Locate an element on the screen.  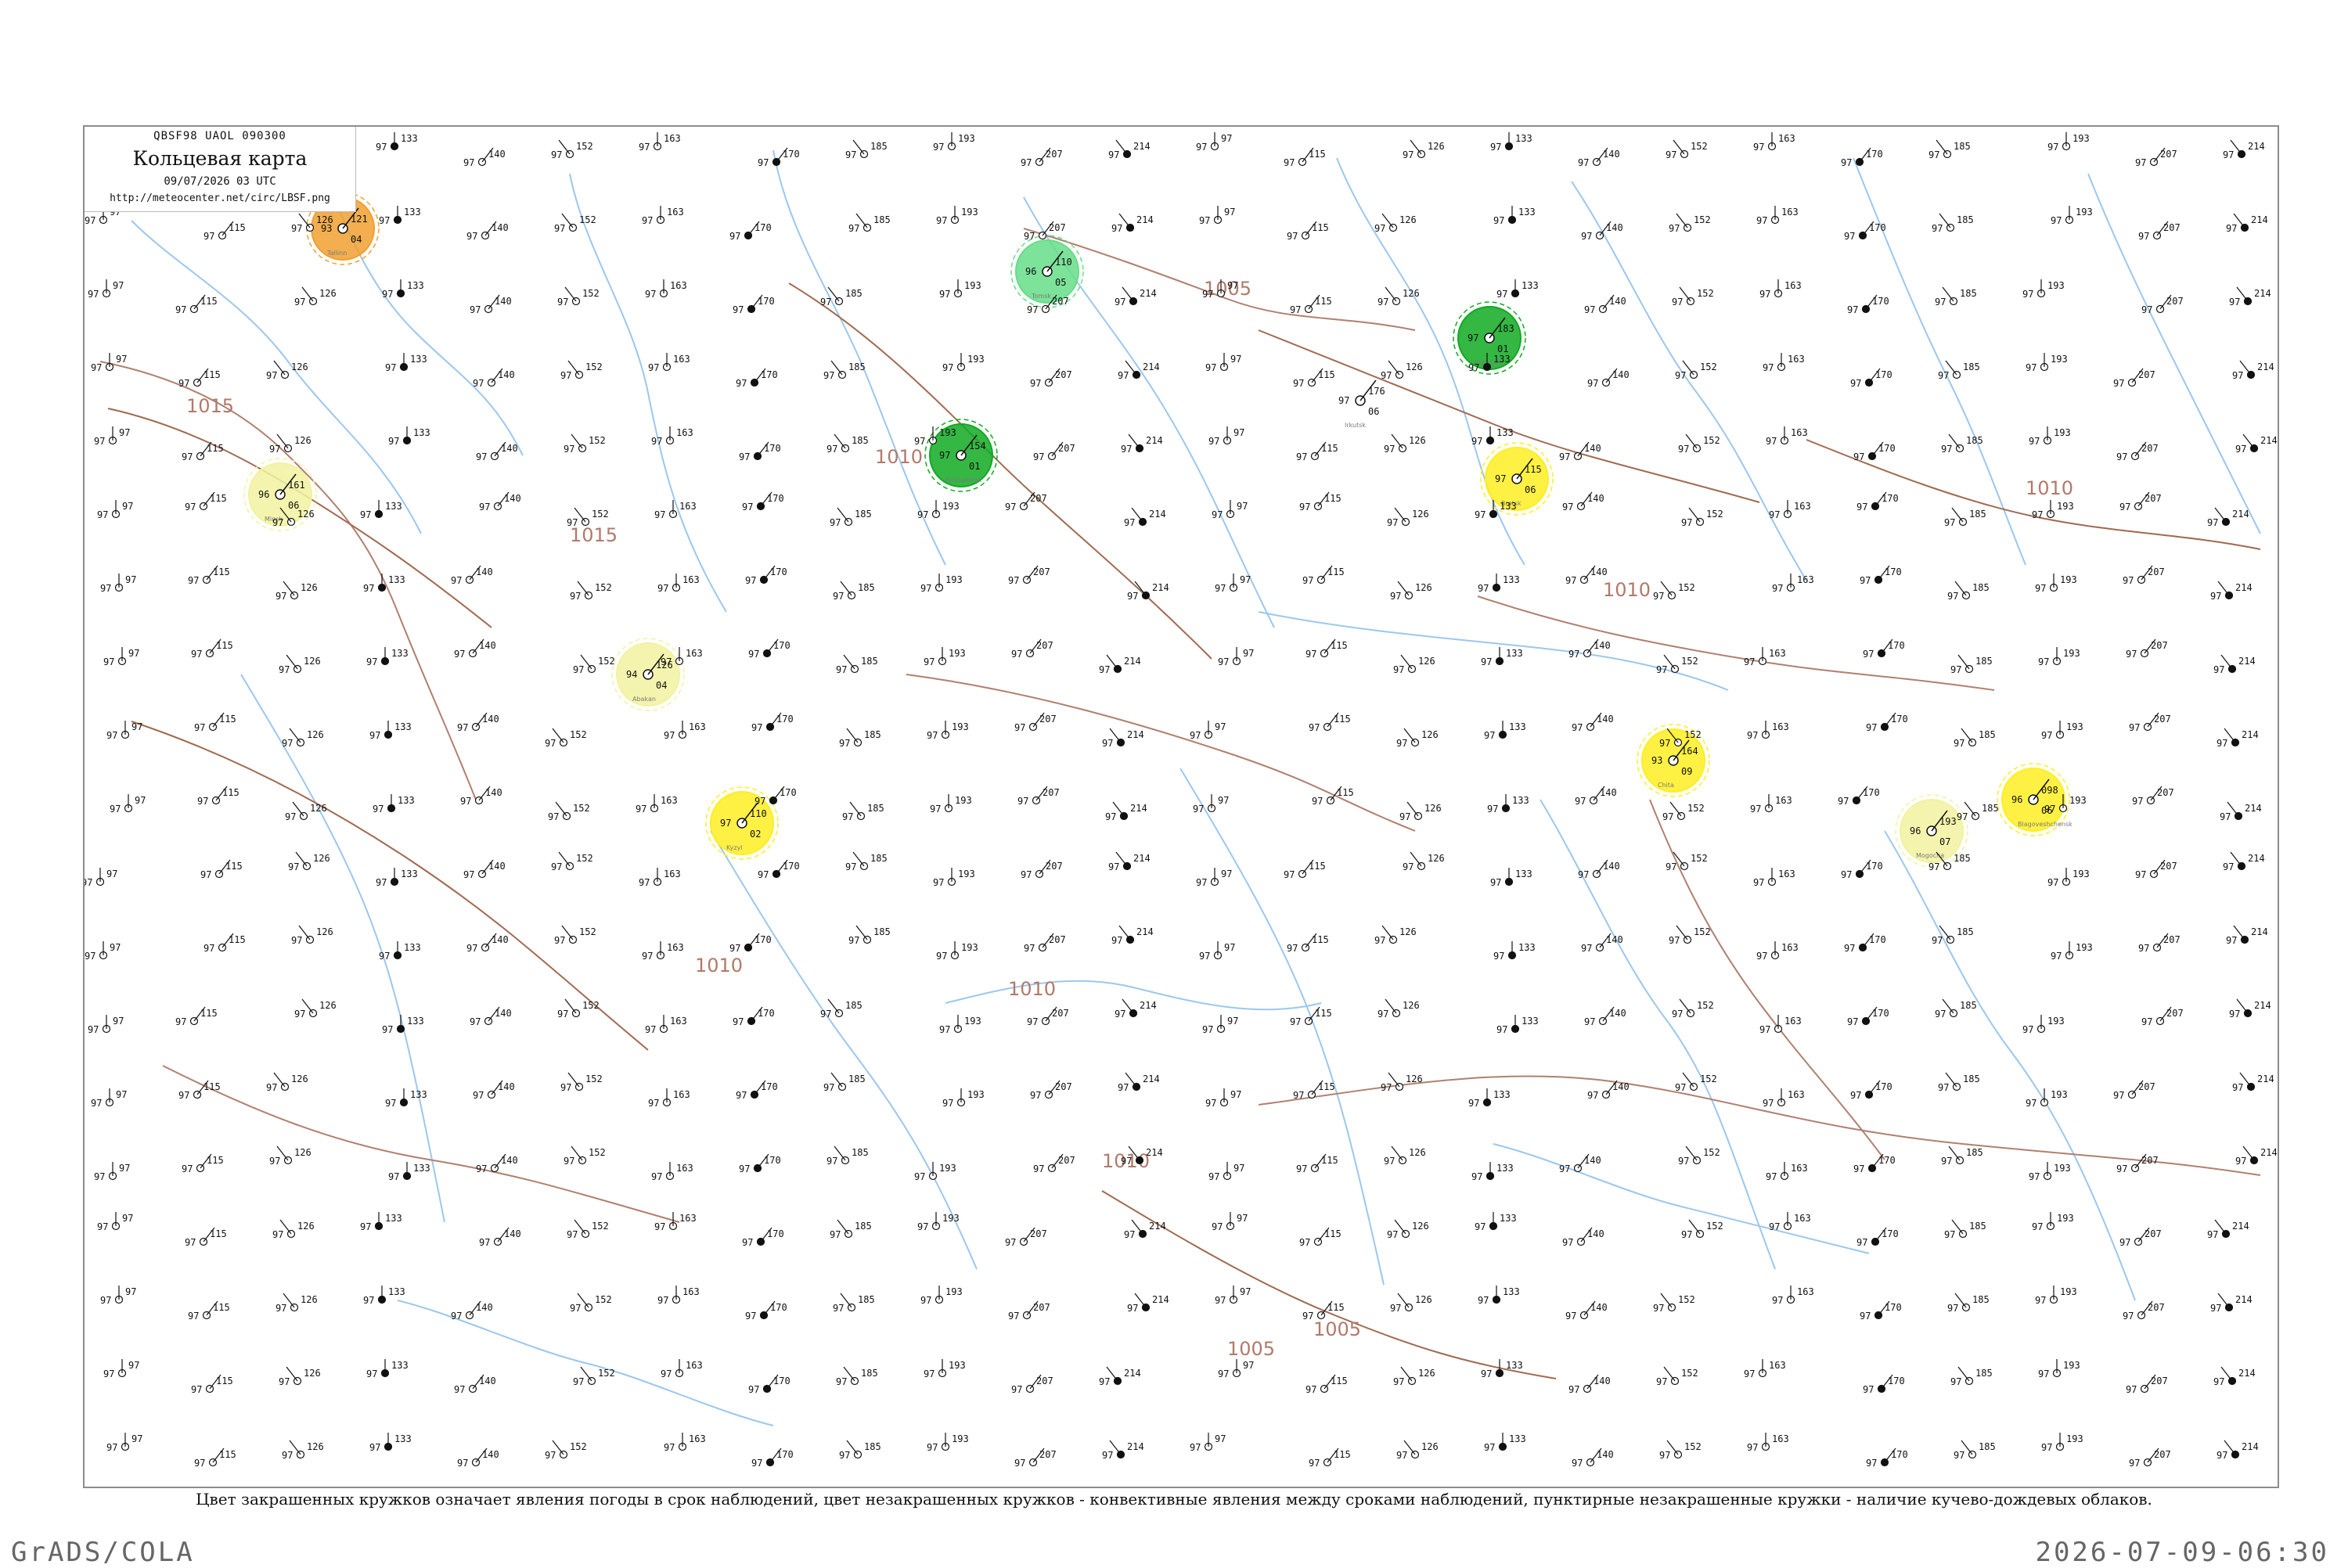
pressure-value: 115 is located at coordinates (1332, 498).